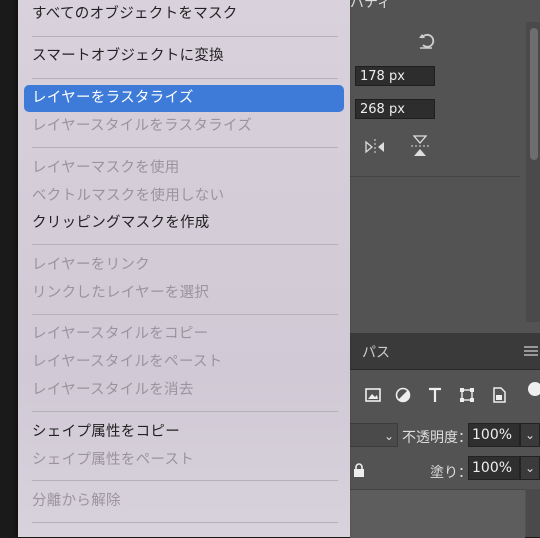 The image size is (540, 538). I want to click on fill-row: 塗り： 100% ⌄, so click(445, 470).